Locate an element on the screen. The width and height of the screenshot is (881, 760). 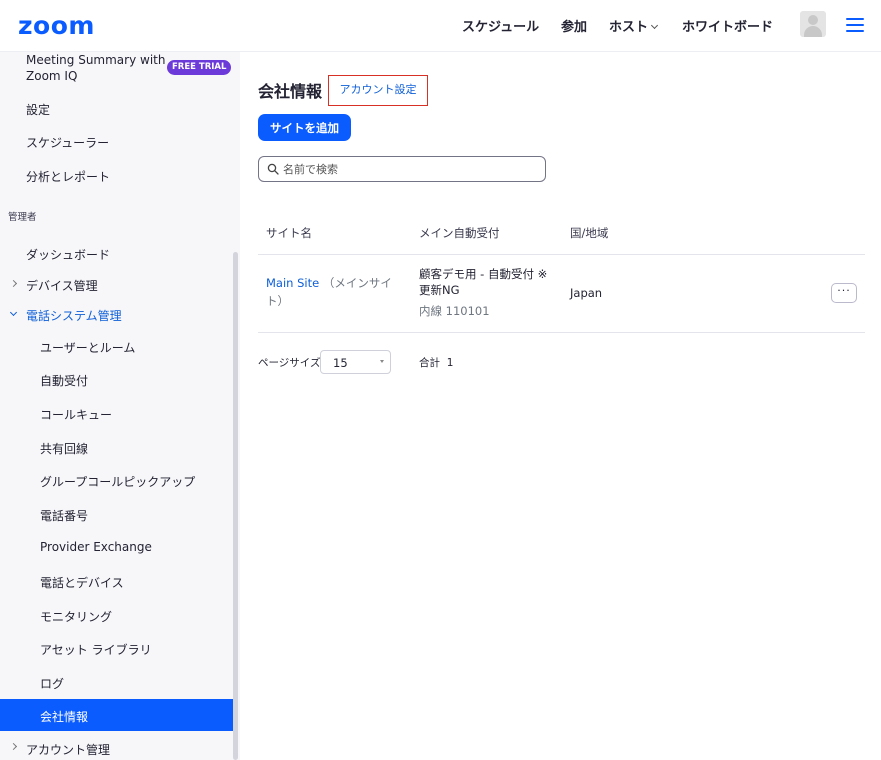
sidebar-item-group-pickup: グループコールピックアップ is located at coordinates (117, 481).